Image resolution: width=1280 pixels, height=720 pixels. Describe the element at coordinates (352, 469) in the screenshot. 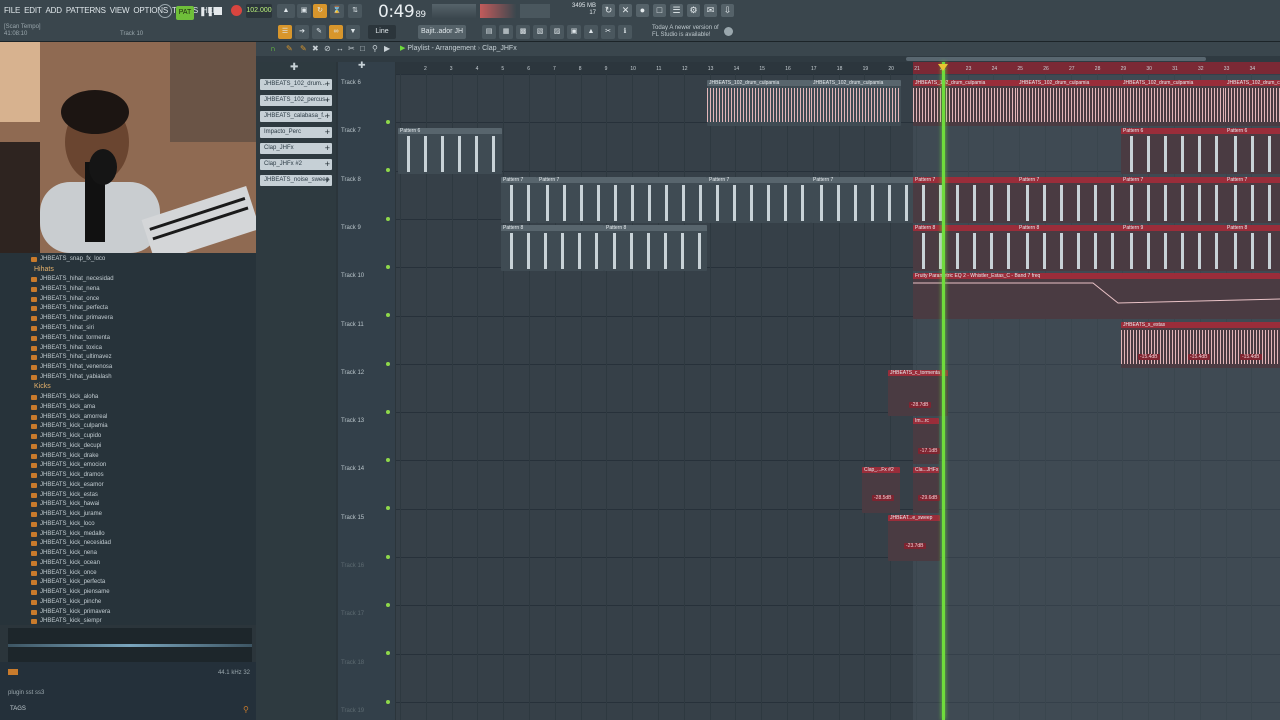

I see `track-label: Track 14` at that location.